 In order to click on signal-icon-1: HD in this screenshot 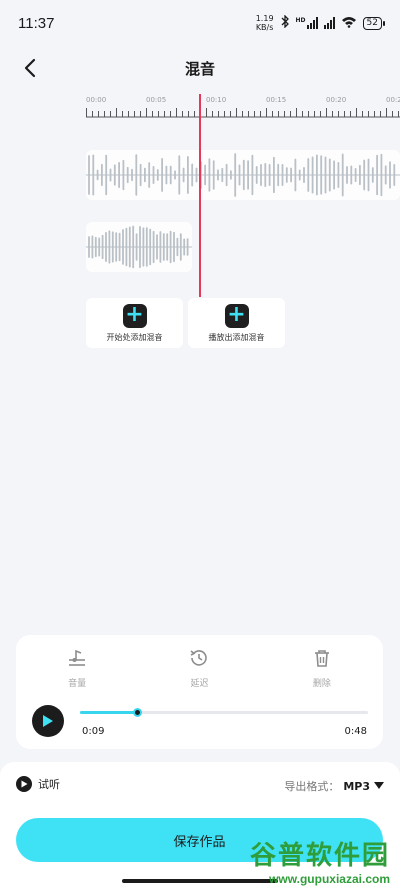, I will do `click(307, 23)`.